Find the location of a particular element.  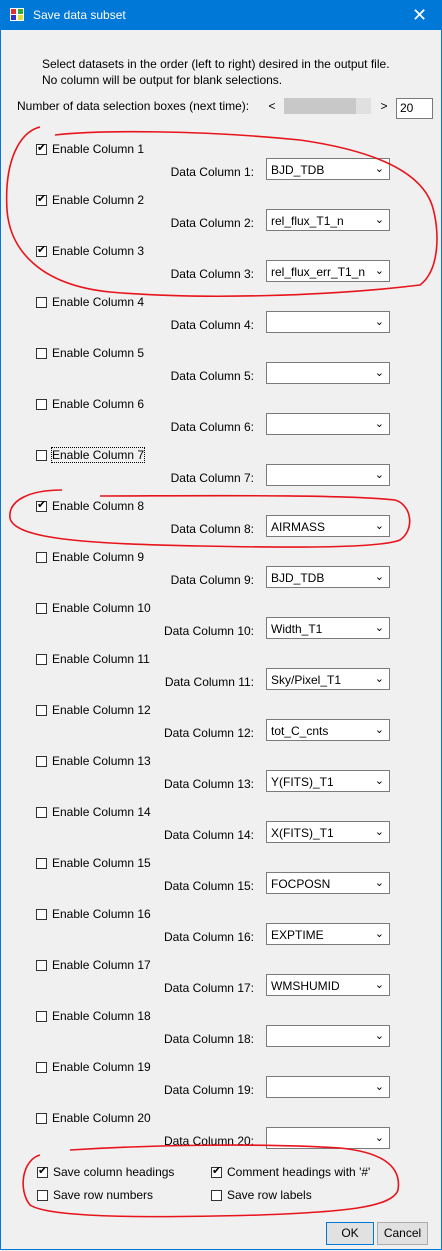

data-column-label: Data Column 15: is located at coordinates (208, 886).